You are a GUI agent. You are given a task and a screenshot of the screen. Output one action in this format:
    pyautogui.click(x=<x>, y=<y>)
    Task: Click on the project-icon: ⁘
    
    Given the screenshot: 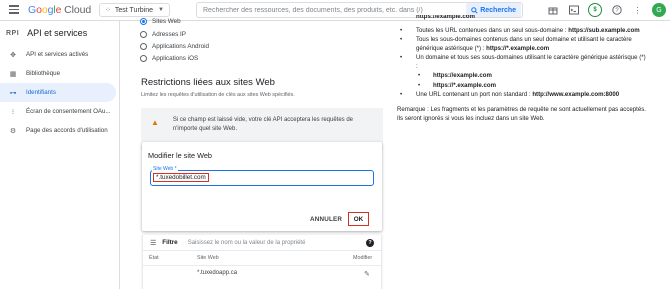 What is the action you would take?
    pyautogui.click(x=108, y=10)
    